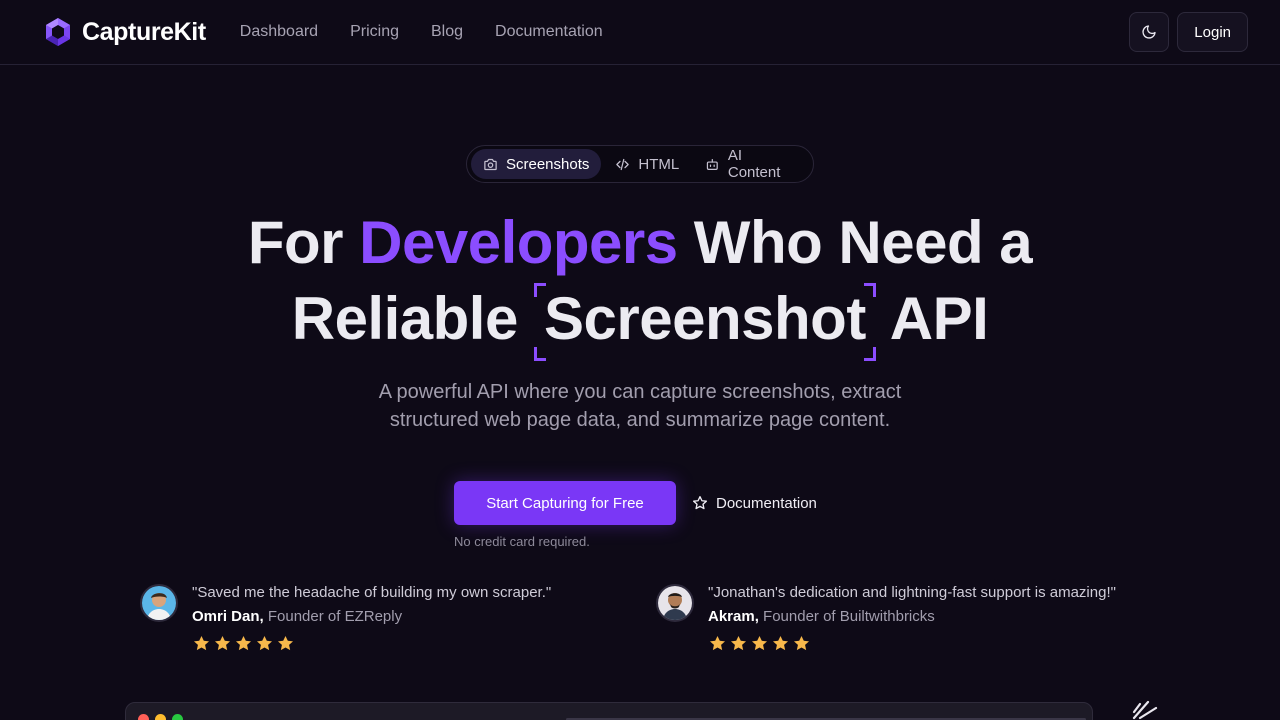  I want to click on browser-preview-window, so click(609, 711).